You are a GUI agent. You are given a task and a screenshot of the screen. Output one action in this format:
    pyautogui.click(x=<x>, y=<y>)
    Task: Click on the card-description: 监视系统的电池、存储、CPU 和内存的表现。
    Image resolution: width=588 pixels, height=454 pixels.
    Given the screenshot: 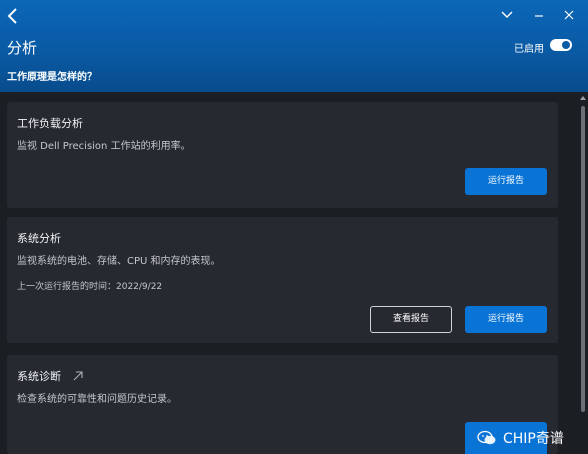 What is the action you would take?
    pyautogui.click(x=119, y=261)
    